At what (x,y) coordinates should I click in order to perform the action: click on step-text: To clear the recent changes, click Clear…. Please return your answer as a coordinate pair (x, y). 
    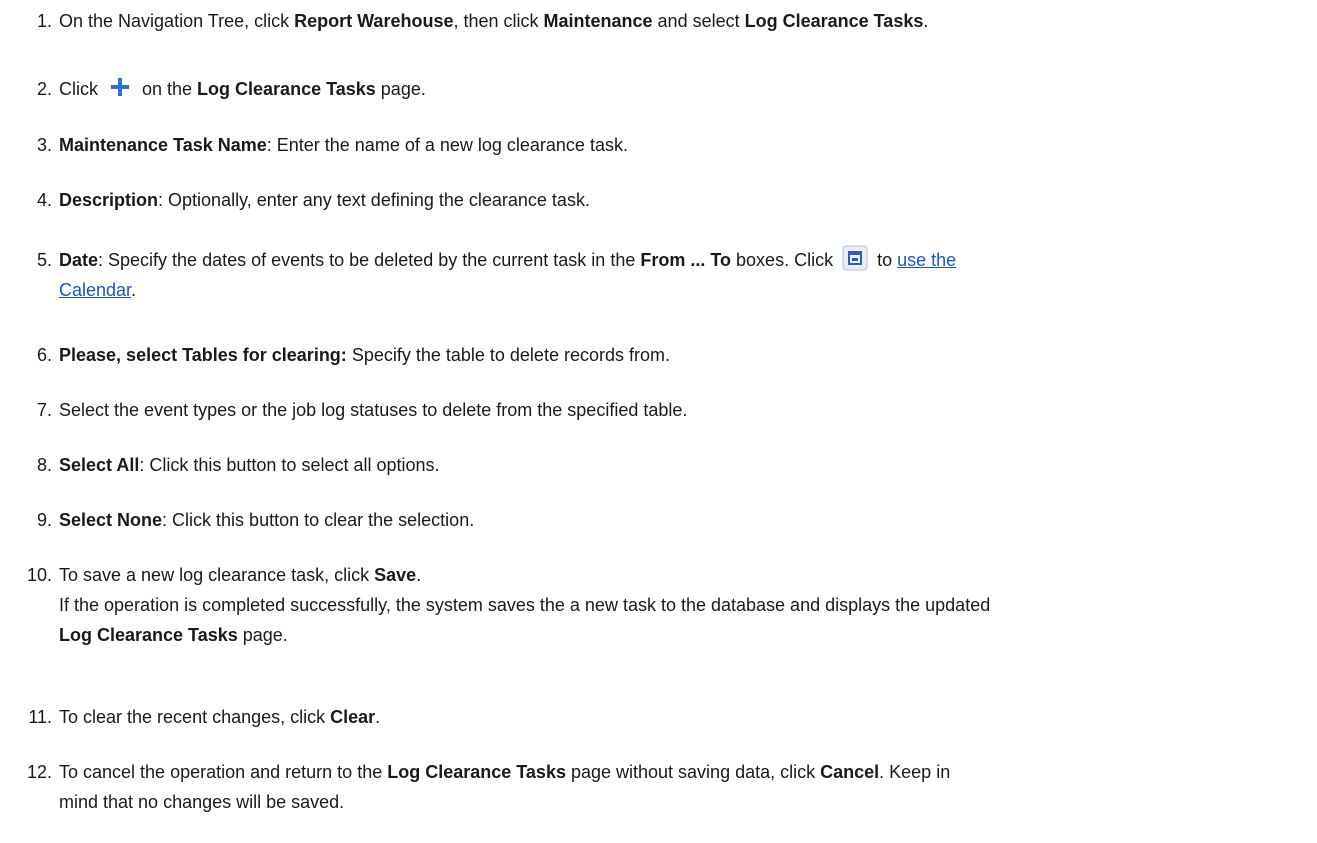
    Looking at the image, I should click on (220, 717).